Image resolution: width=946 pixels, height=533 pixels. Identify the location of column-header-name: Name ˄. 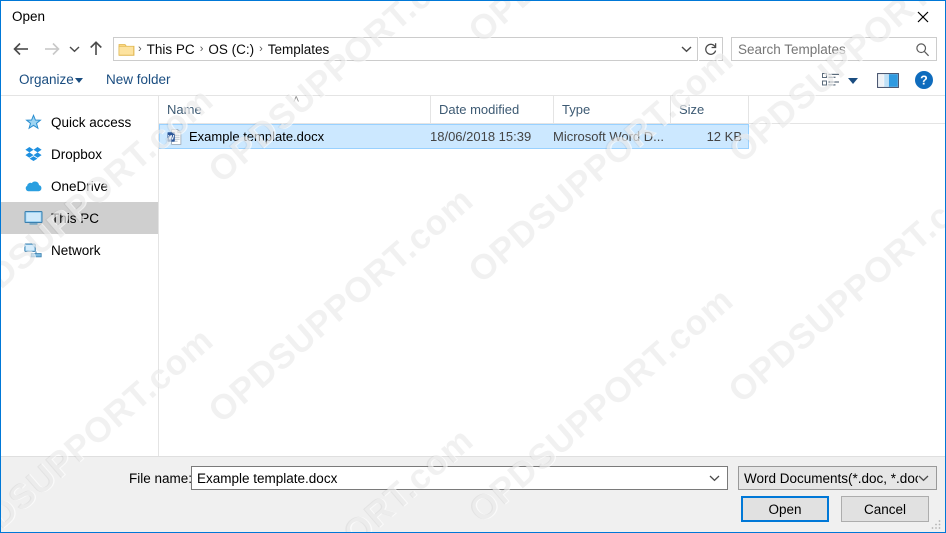
(295, 108).